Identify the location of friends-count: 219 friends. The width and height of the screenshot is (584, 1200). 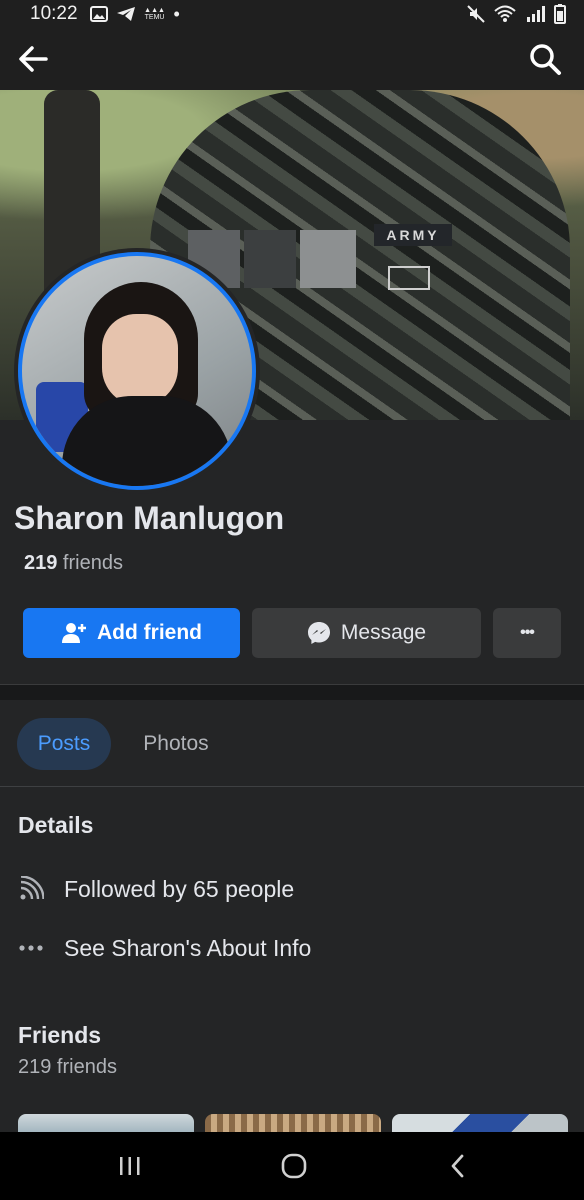
(73, 563).